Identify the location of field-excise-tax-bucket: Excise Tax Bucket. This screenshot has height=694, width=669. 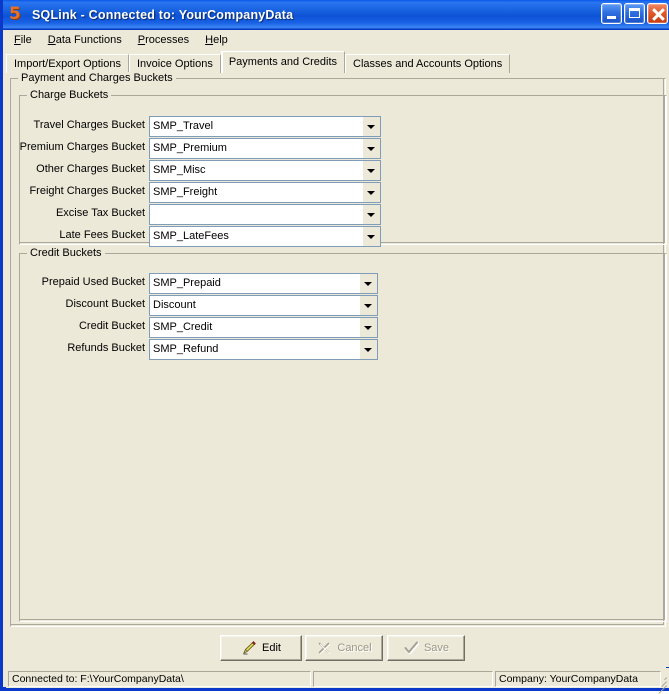
(218, 214).